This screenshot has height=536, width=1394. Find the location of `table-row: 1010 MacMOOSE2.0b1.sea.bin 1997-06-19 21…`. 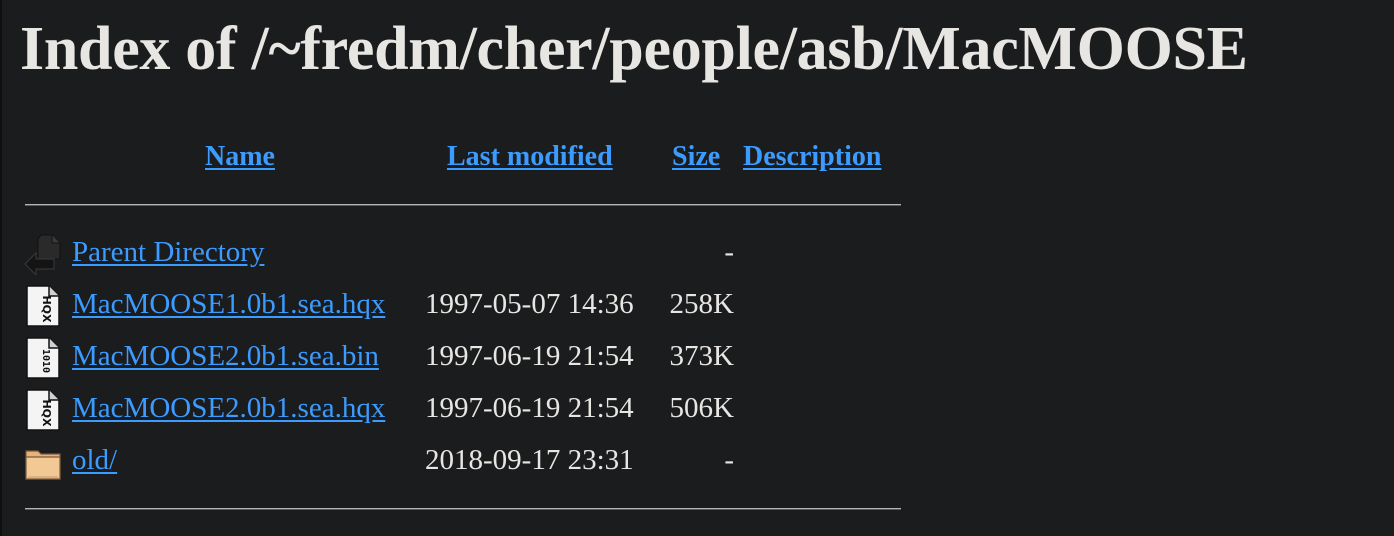

table-row: 1010 MacMOOSE2.0b1.sea.bin 1997-06-19 21… is located at coordinates (450, 357).